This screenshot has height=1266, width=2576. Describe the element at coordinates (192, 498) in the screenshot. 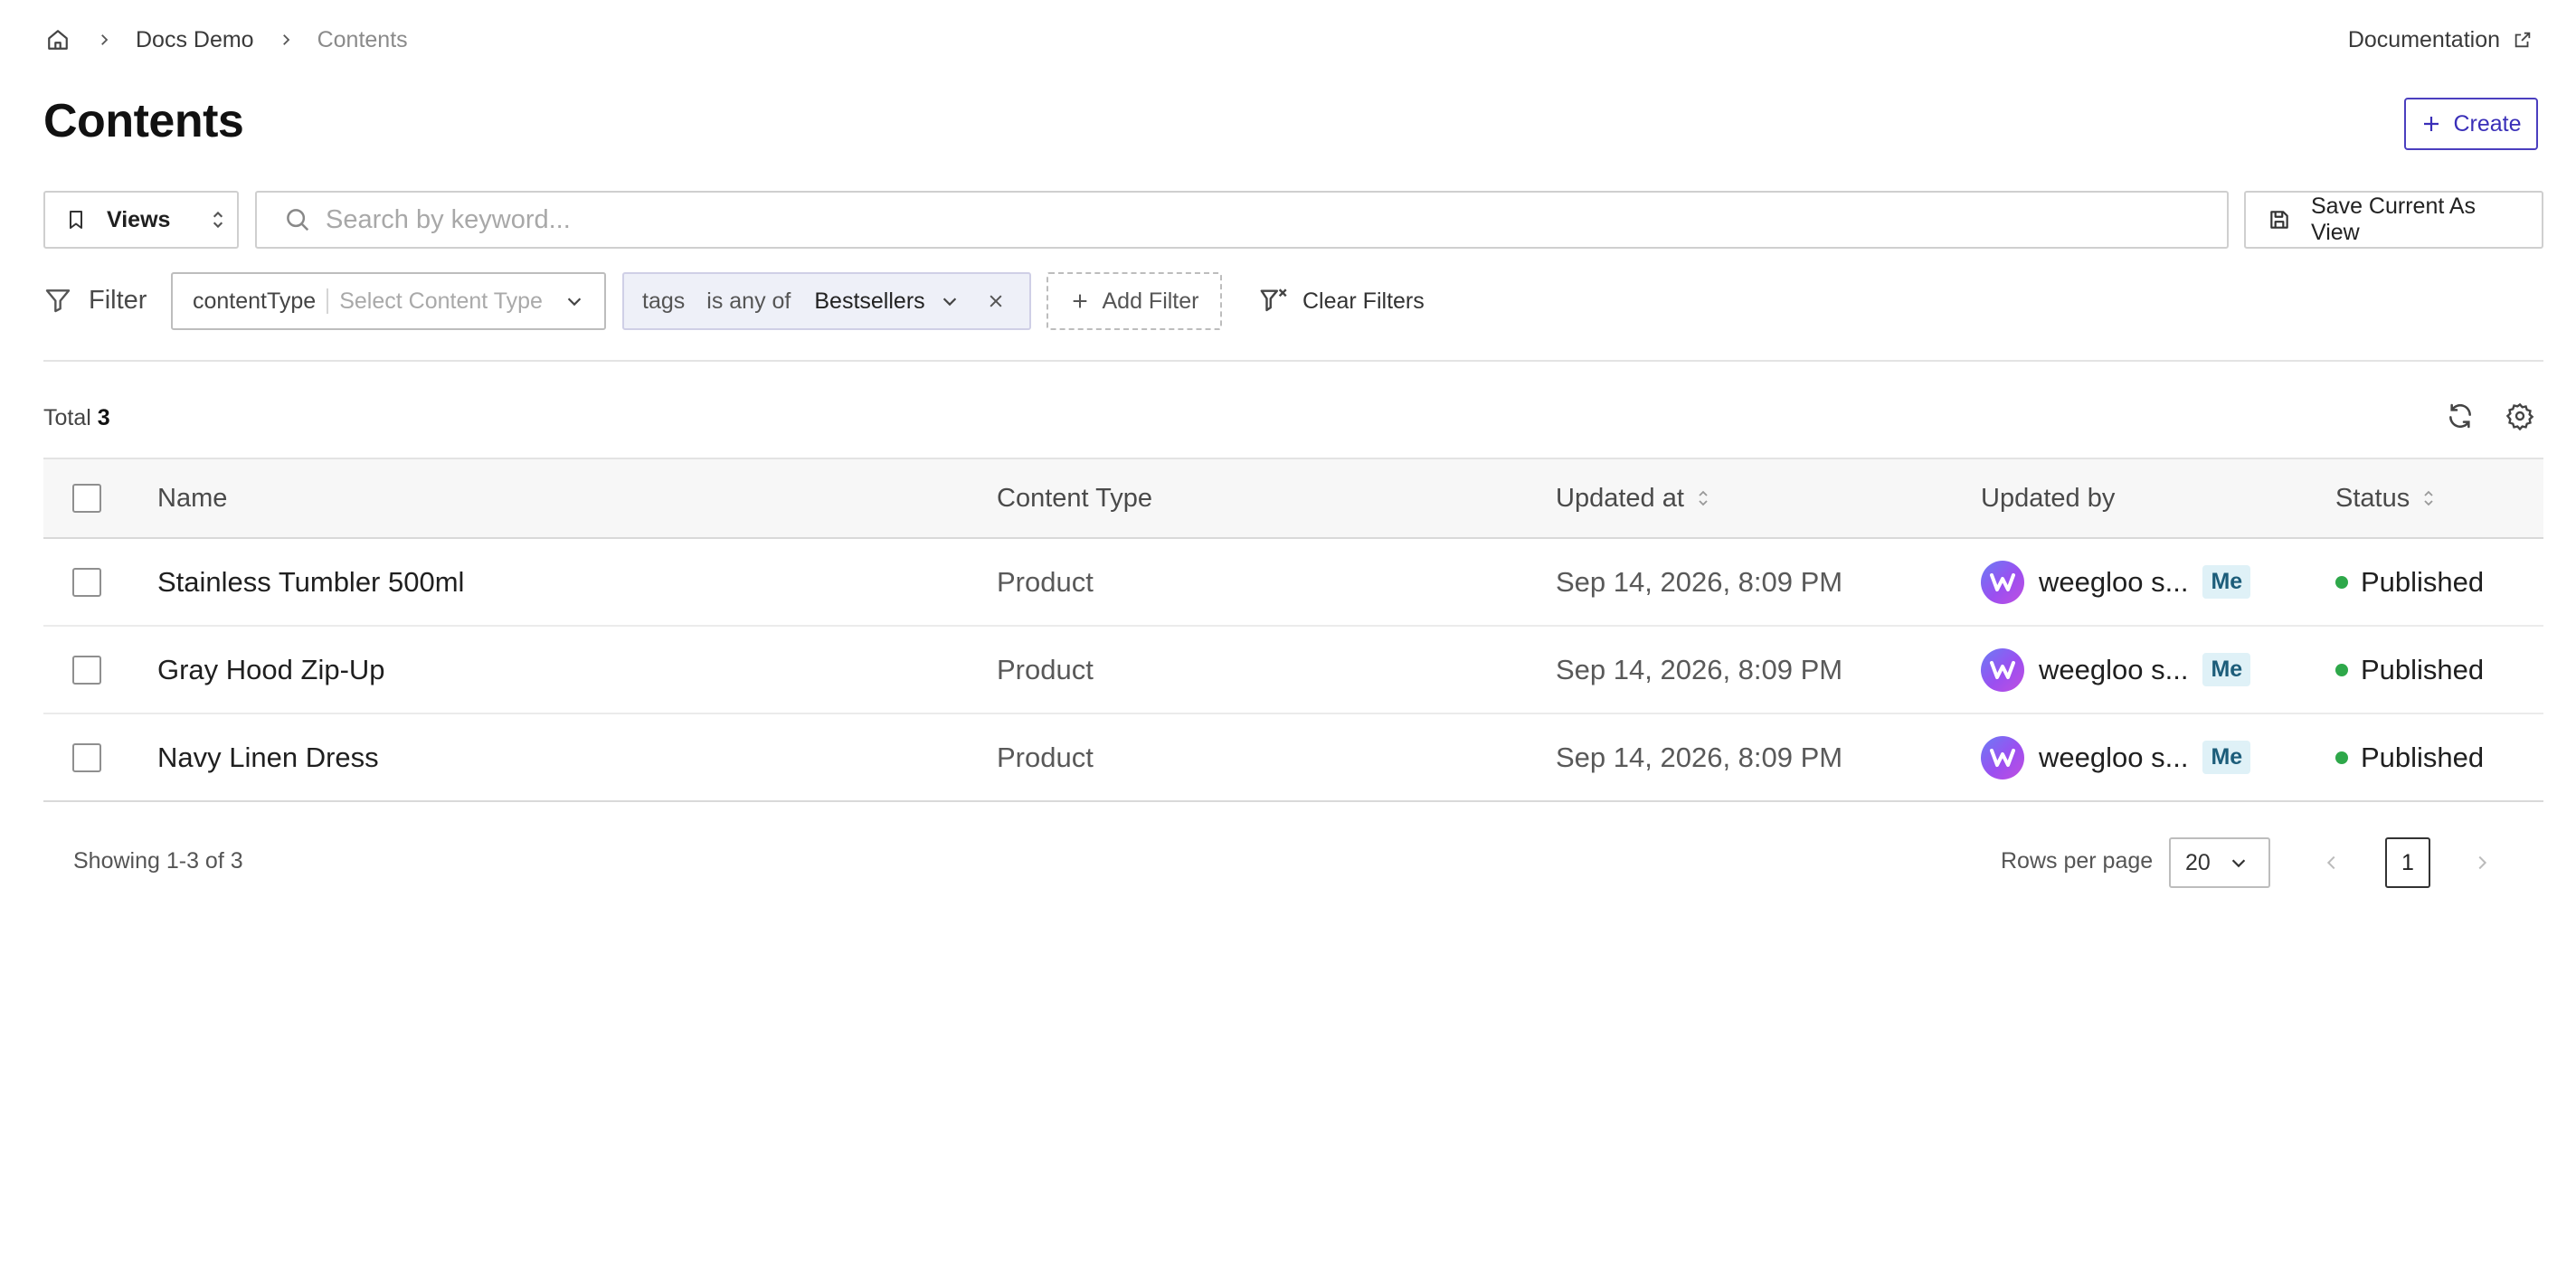

I see `column-header-name: Name` at that location.